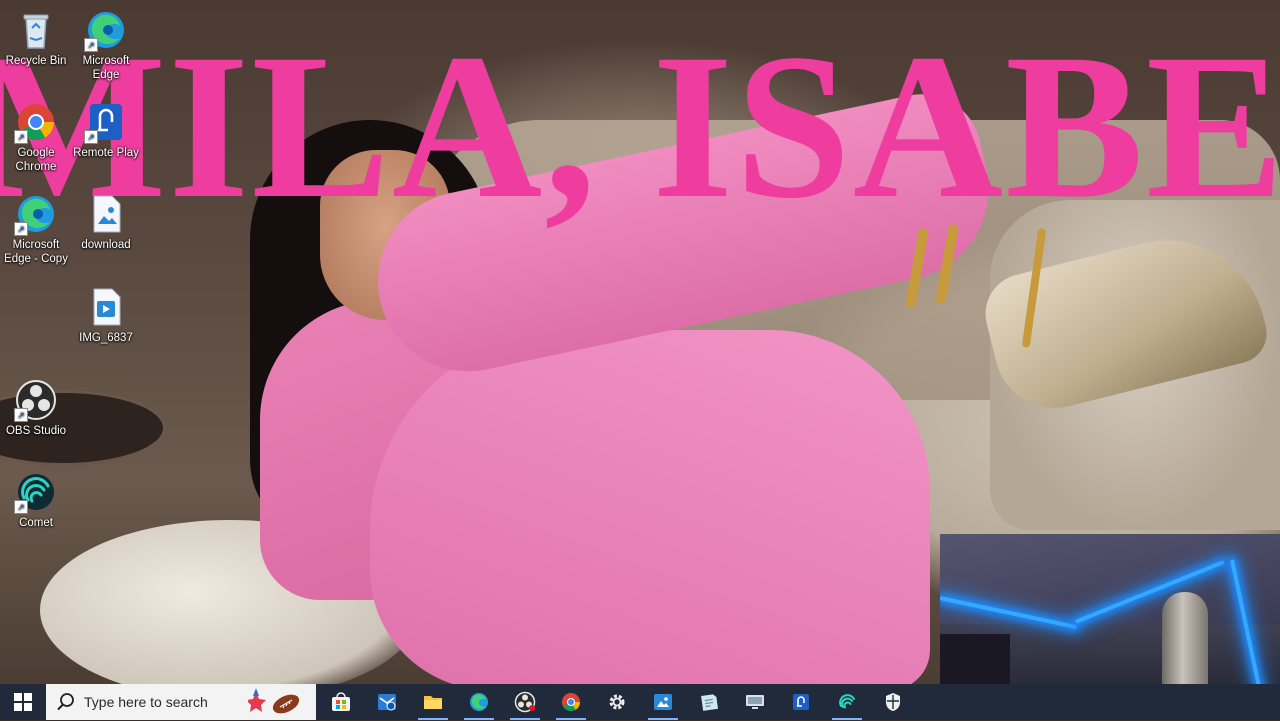 The height and width of the screenshot is (721, 1280). I want to click on gear-icon, so click(617, 702).